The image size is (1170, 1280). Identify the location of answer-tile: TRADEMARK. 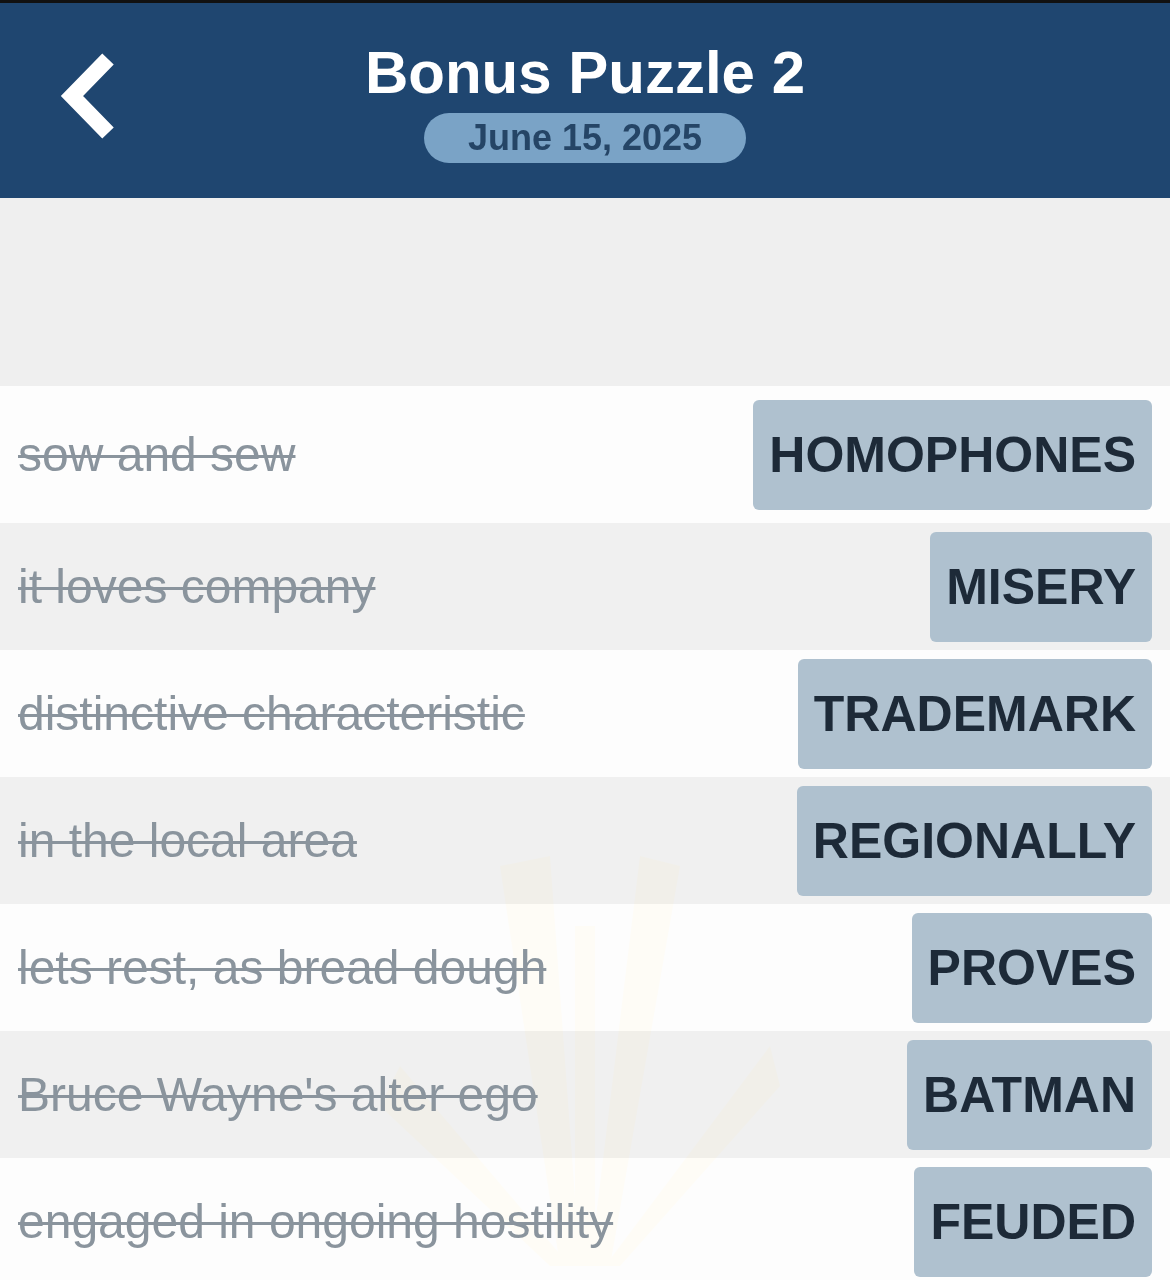
(974, 713).